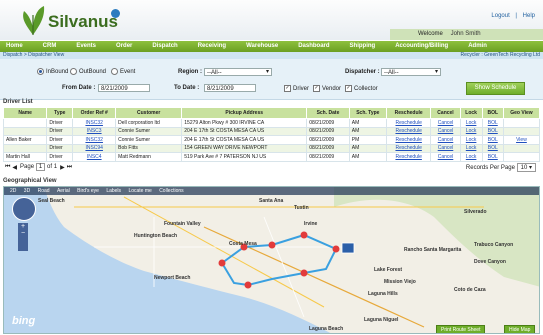 The height and width of the screenshot is (335, 543). Describe the element at coordinates (296, 88) in the screenshot. I see `checkbox-driver: ✓ Driver` at that location.